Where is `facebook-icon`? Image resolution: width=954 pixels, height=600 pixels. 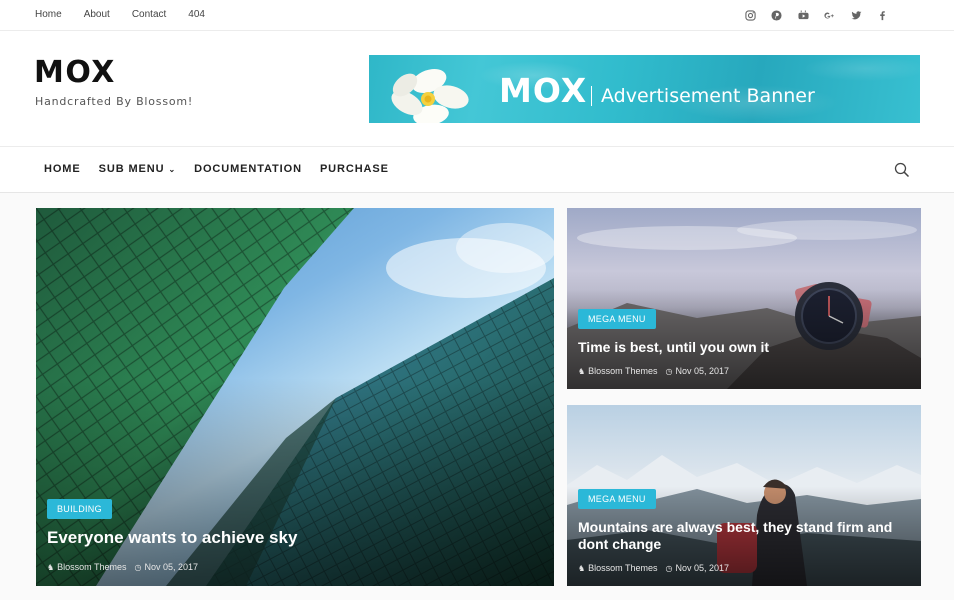 facebook-icon is located at coordinates (883, 15).